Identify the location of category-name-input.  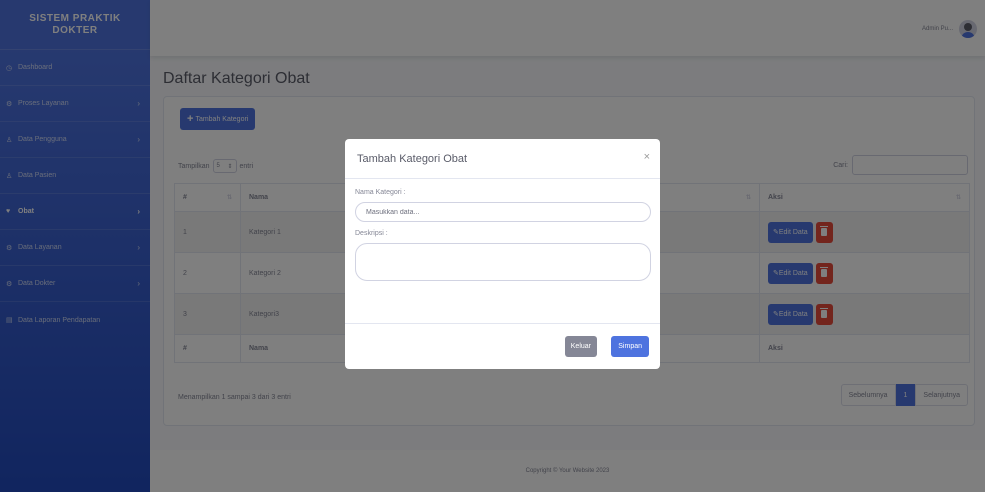
(503, 212).